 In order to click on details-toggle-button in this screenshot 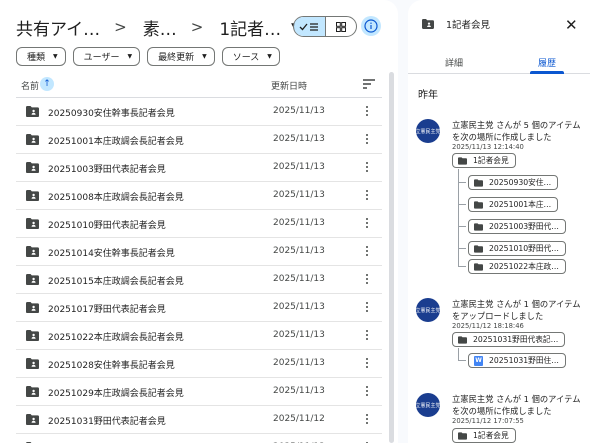, I will do `click(371, 26)`.